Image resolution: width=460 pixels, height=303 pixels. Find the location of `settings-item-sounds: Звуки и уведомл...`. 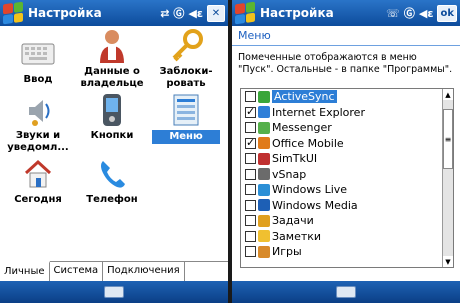

settings-item-sounds: Звуки и уведомл... is located at coordinates (38, 123).